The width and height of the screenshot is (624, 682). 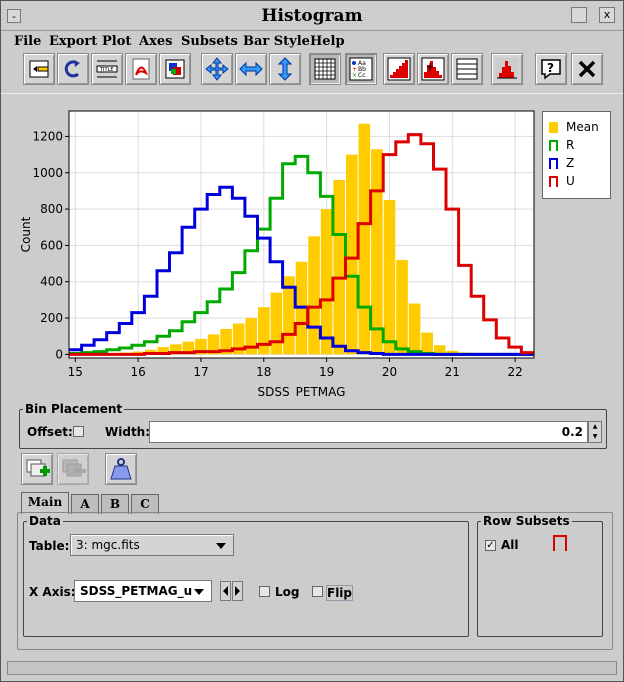 What do you see at coordinates (45, 503) in the screenshot?
I see `tab-main: Main` at bounding box center [45, 503].